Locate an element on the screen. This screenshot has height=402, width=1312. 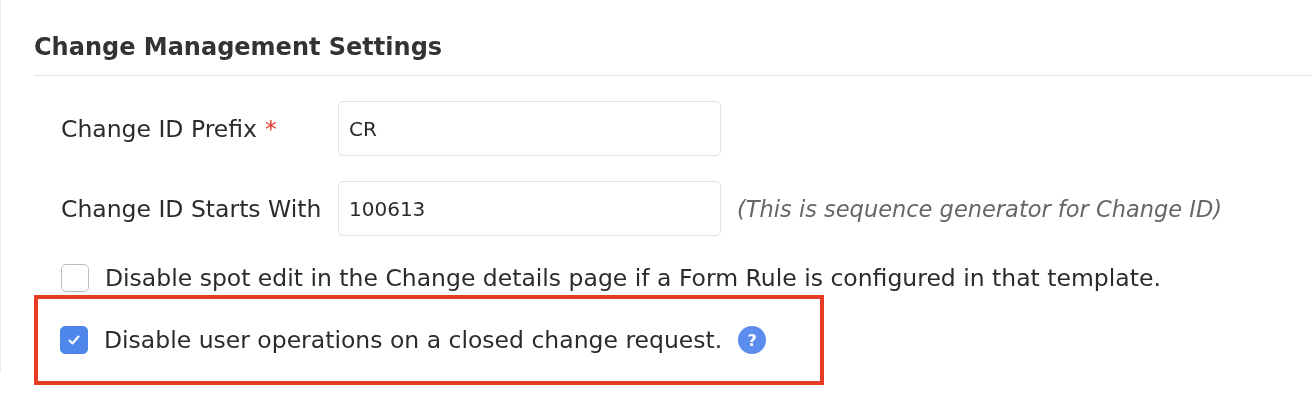
section-title: Change Management Settings is located at coordinates (239, 47).